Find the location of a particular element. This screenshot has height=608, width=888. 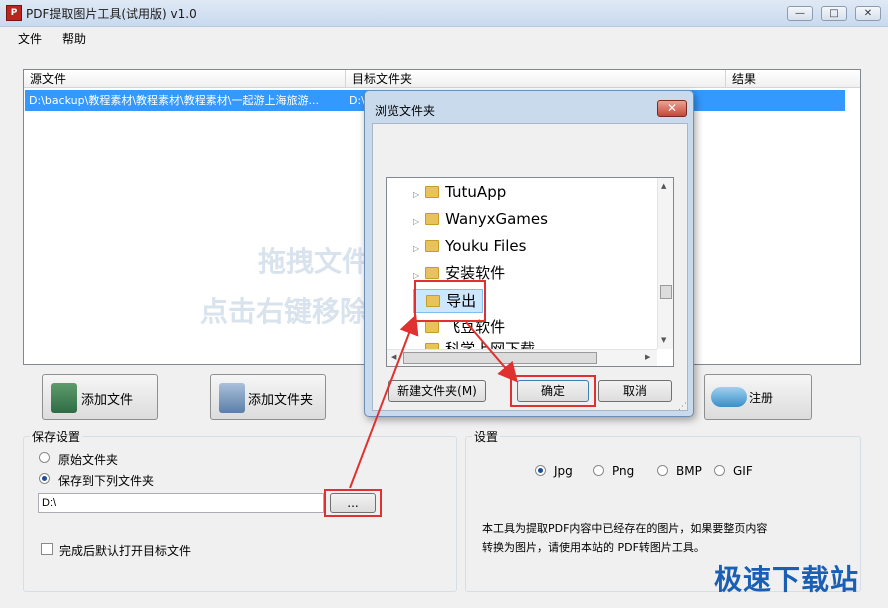

arrow-browse-to-export is located at coordinates (384, 401).